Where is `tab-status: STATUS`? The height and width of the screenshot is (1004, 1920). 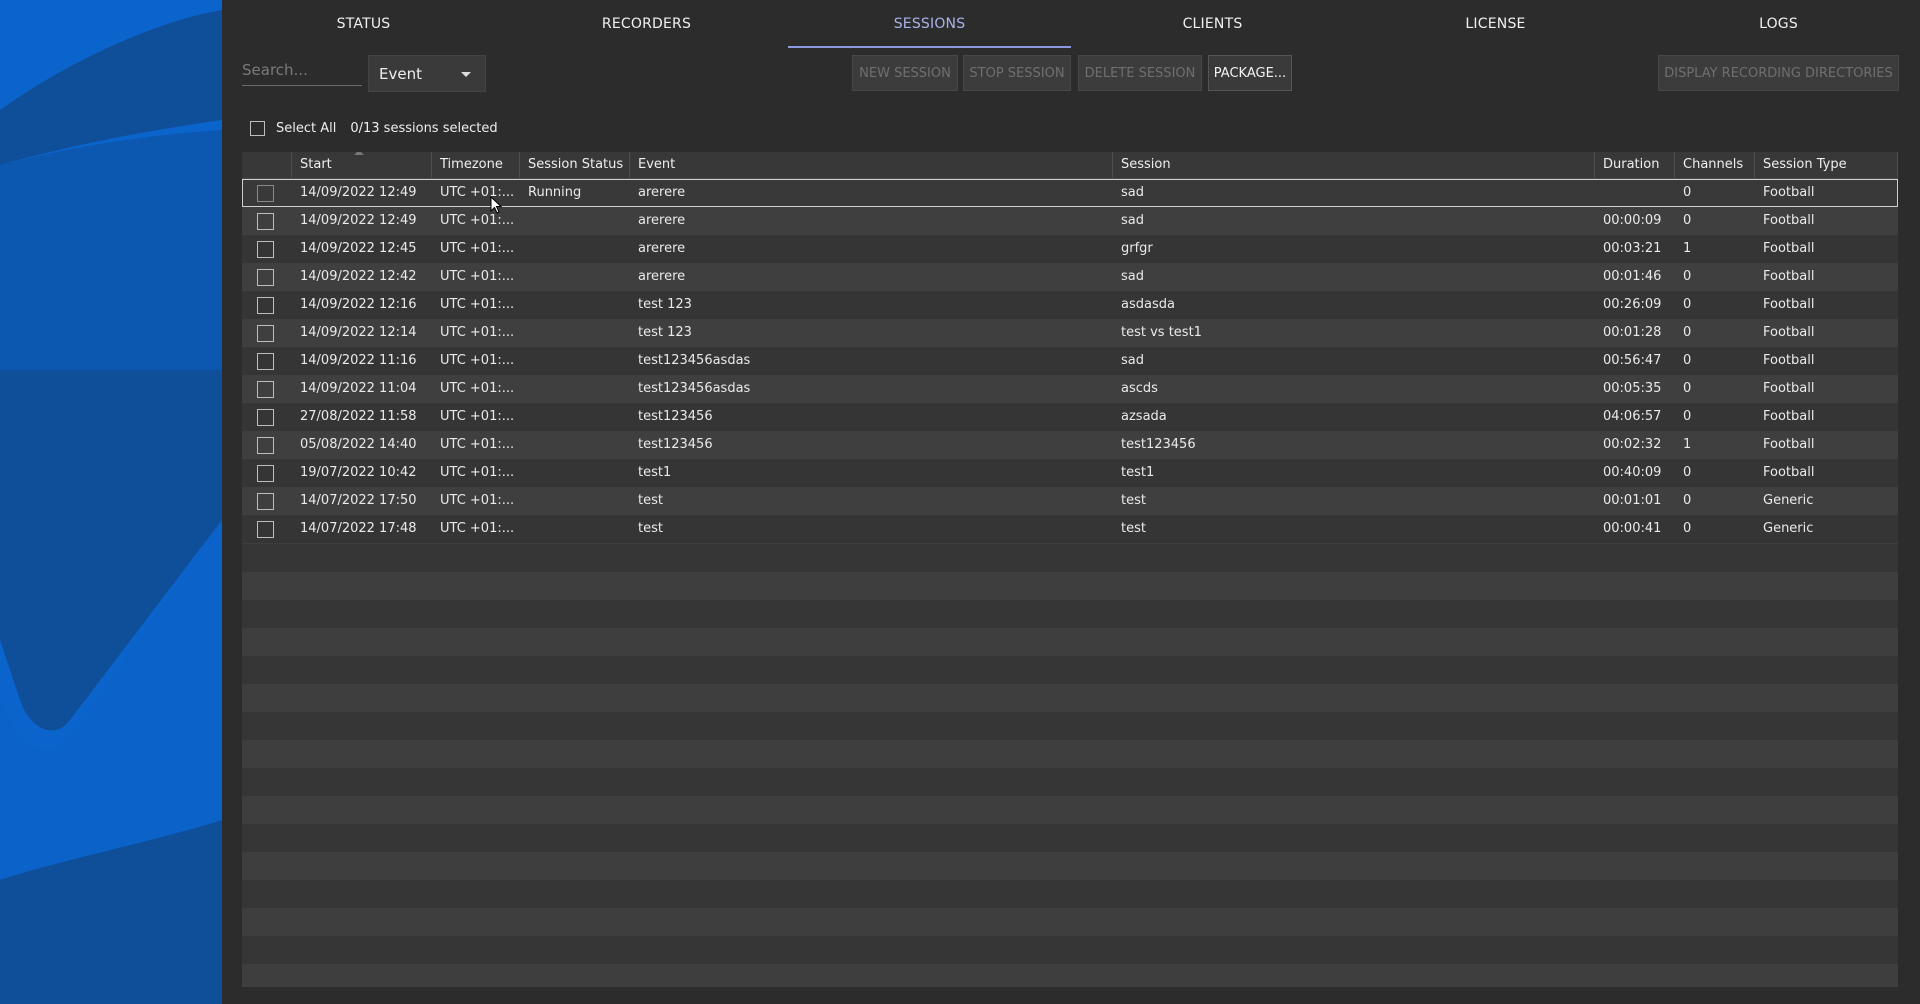 tab-status: STATUS is located at coordinates (363, 24).